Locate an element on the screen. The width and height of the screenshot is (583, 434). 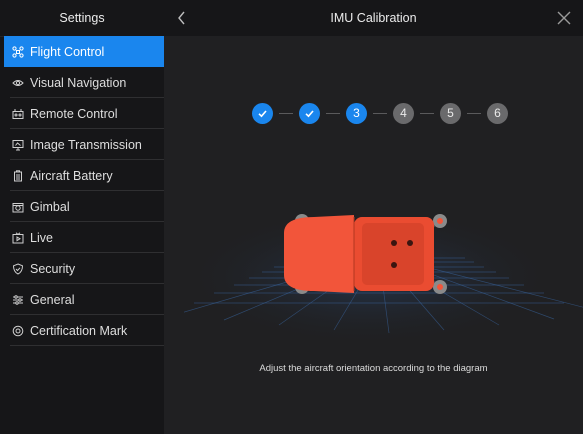
battery-icon is located at coordinates (18, 175).